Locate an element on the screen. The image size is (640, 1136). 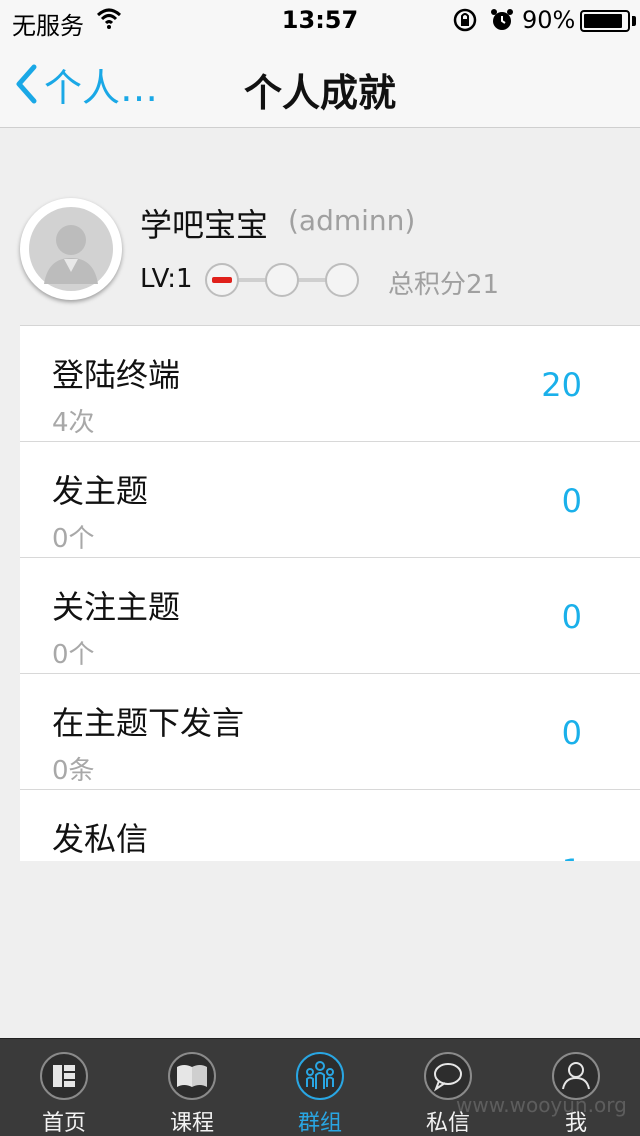
avatar is located at coordinates (71, 249).